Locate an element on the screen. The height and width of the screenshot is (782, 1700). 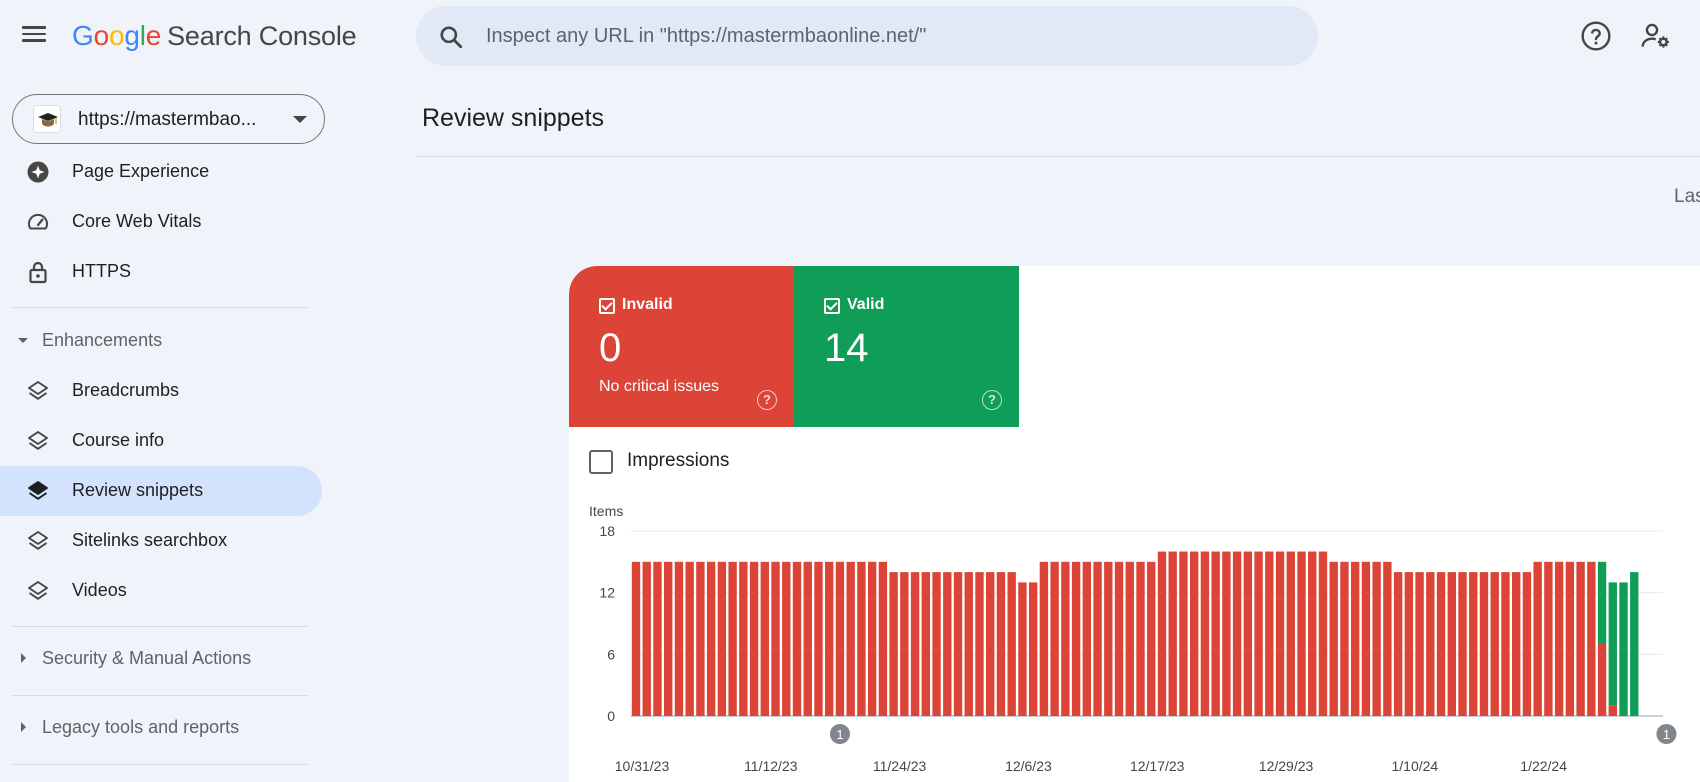
x-tick-label: 10/31/23 is located at coordinates (642, 766).